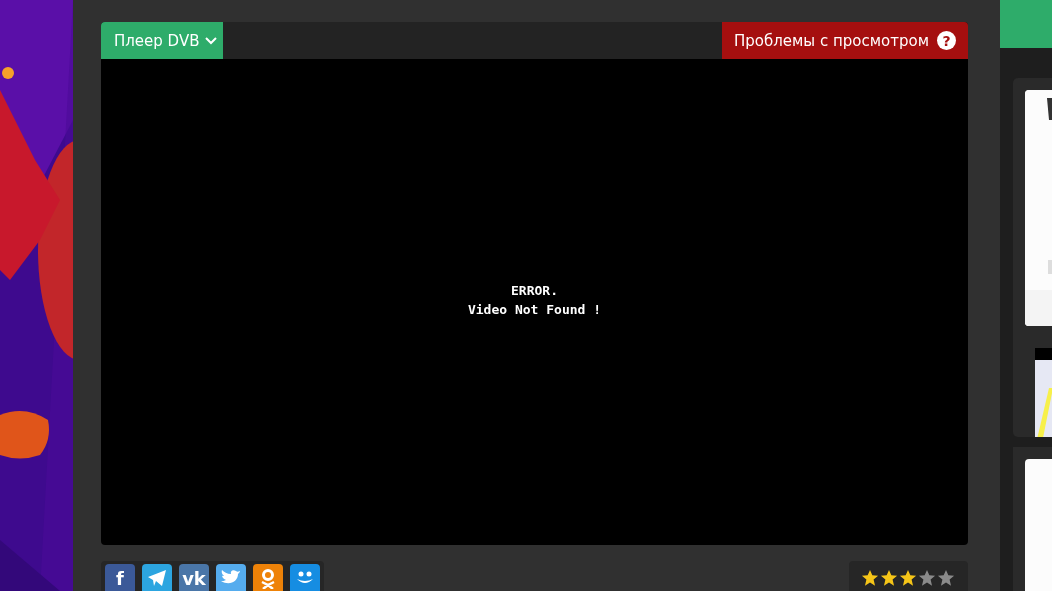 The width and height of the screenshot is (1052, 591). Describe the element at coordinates (211, 40) in the screenshot. I see `chevron-icon` at that location.